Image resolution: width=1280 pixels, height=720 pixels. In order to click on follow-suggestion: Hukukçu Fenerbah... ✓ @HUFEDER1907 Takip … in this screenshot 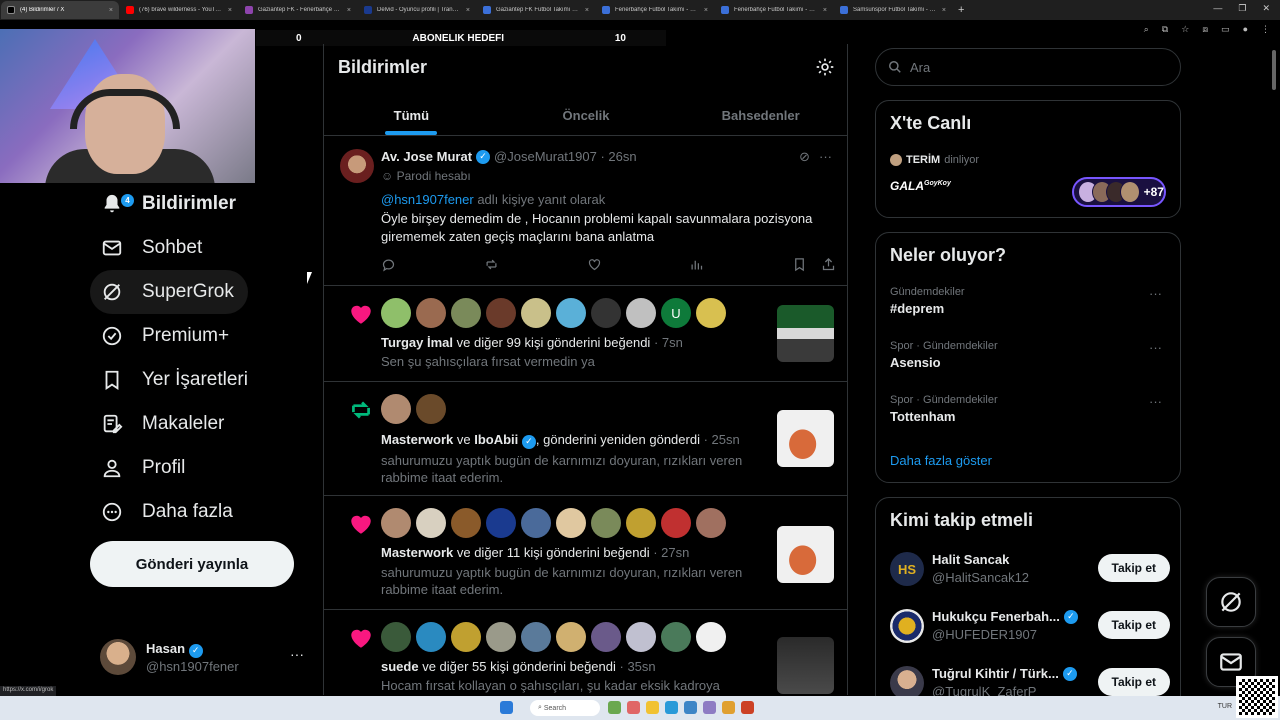, I will do `click(1030, 627)`.